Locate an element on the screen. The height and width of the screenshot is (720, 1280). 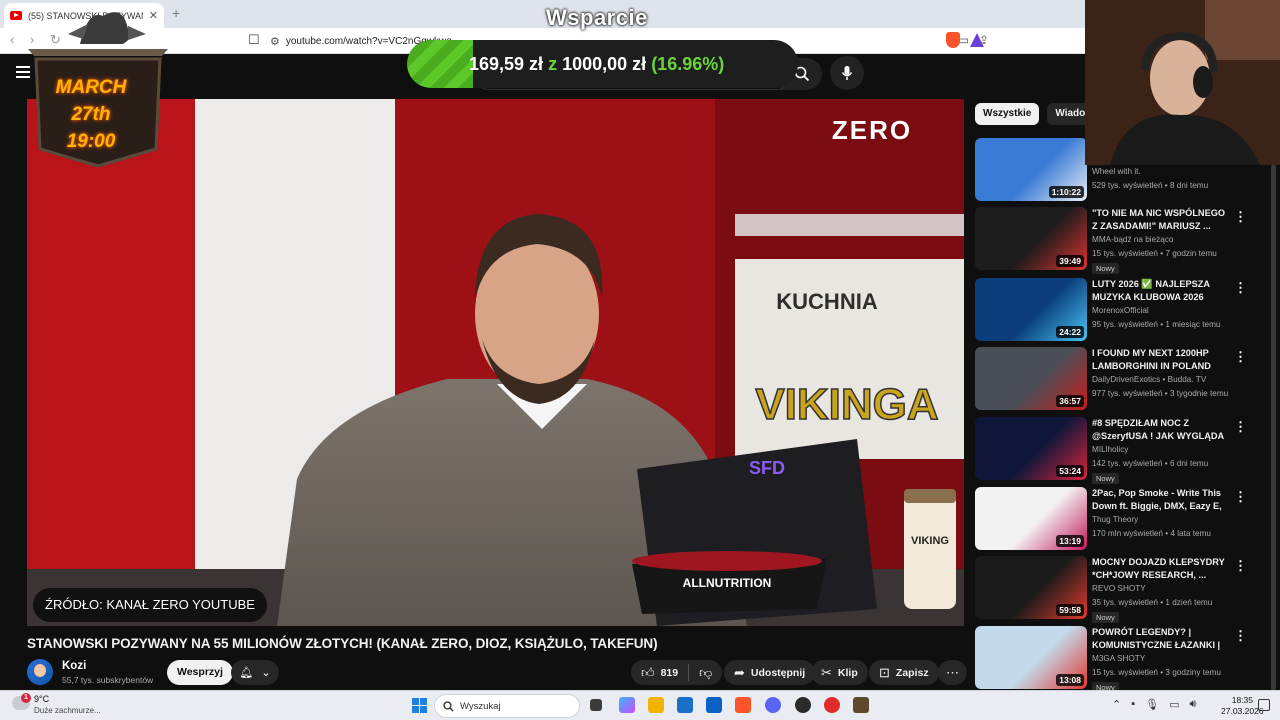
event-date: MARCH 27th 19:00 is located at coordinates (91, 114).